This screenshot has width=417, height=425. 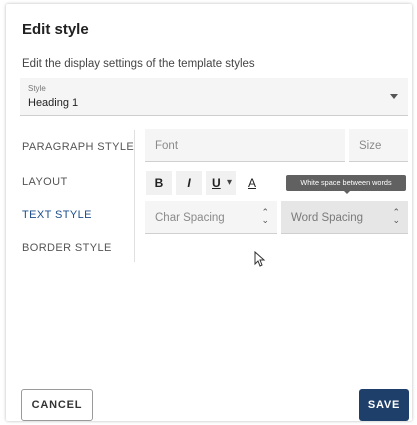 What do you see at coordinates (78, 147) in the screenshot?
I see `nav-item-paragraph-style: PARAGRAPH STYLE` at bounding box center [78, 147].